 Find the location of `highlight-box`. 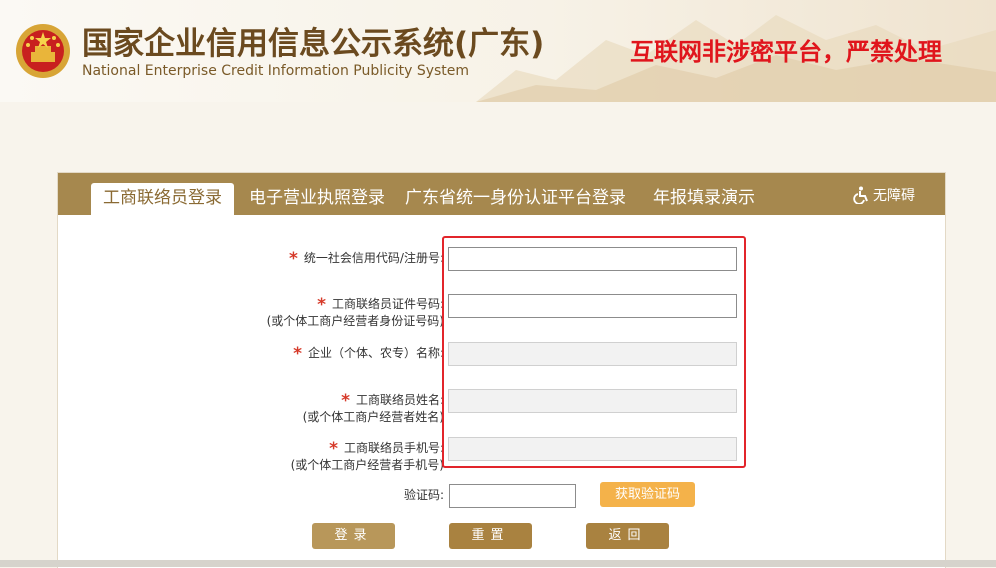

highlight-box is located at coordinates (594, 352).